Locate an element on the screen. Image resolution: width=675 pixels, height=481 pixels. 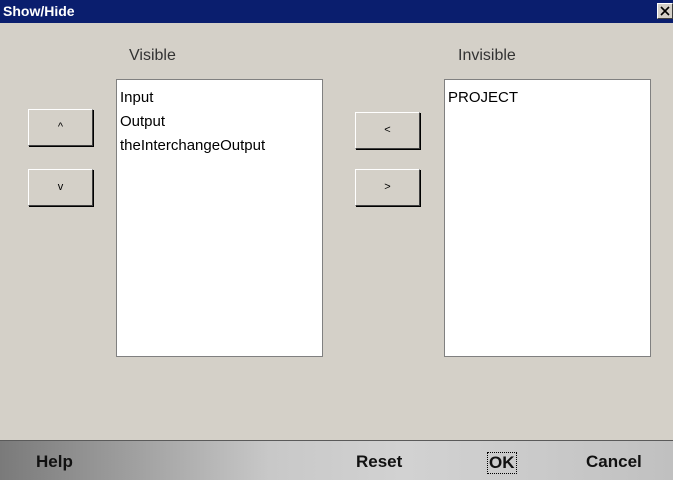
close-button is located at coordinates (665, 11).